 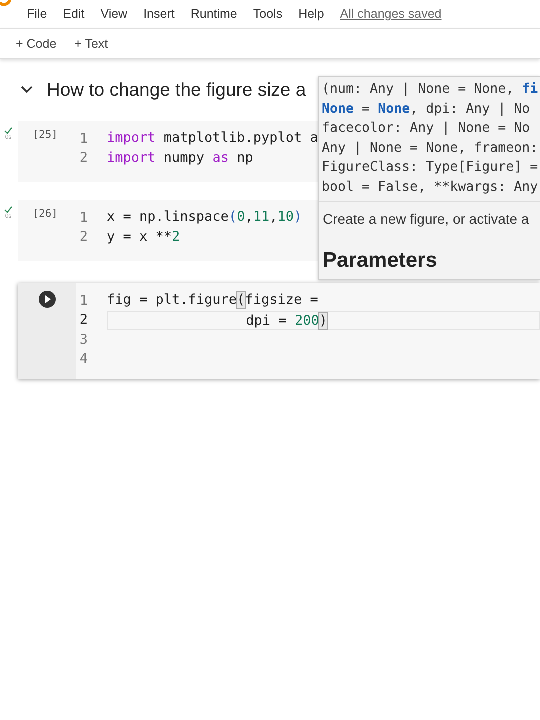 What do you see at coordinates (426, 218) in the screenshot?
I see `tooltip-description: Create a new figure, or activate a` at bounding box center [426, 218].